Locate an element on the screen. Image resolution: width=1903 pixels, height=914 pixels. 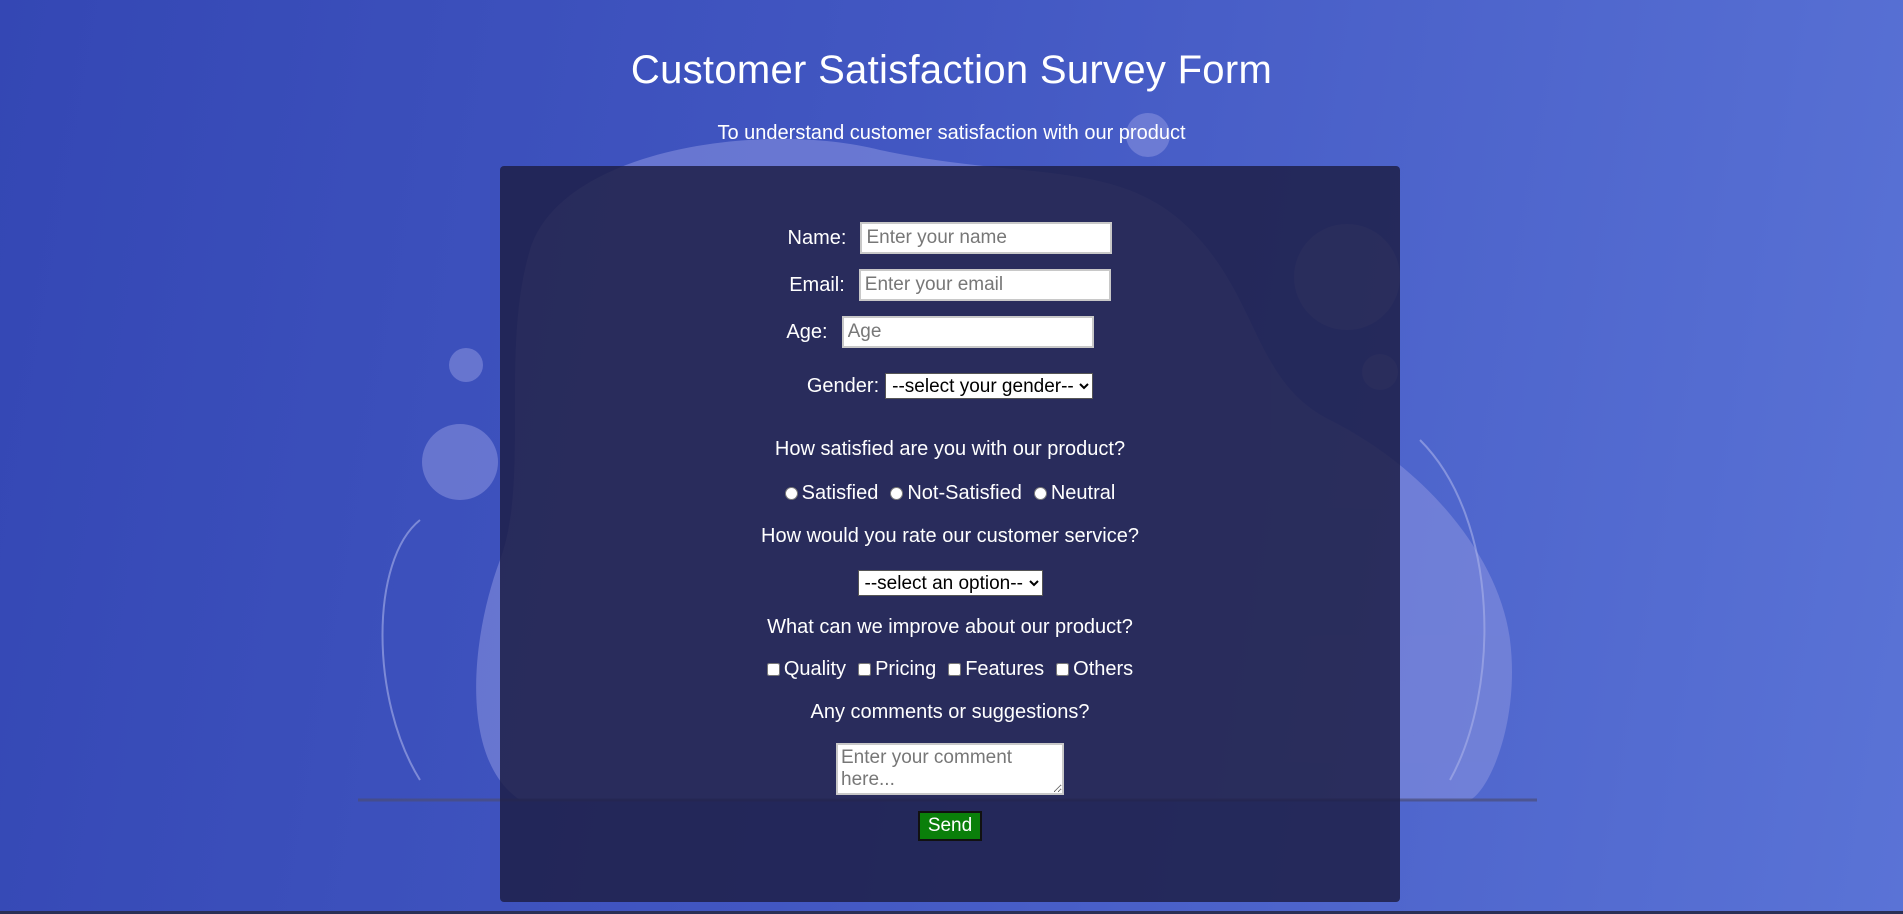
improve-question: What can we improve about our product? is located at coordinates (950, 627).